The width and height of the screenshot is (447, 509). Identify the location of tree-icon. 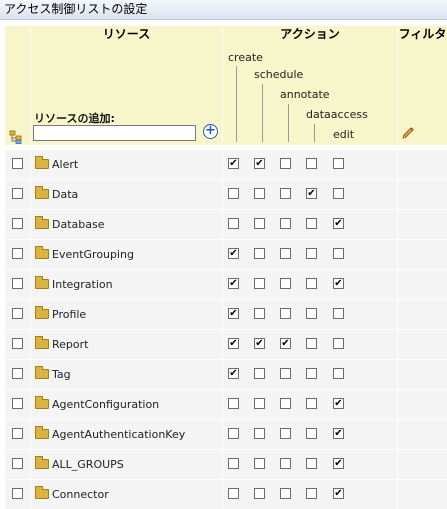
(16, 137).